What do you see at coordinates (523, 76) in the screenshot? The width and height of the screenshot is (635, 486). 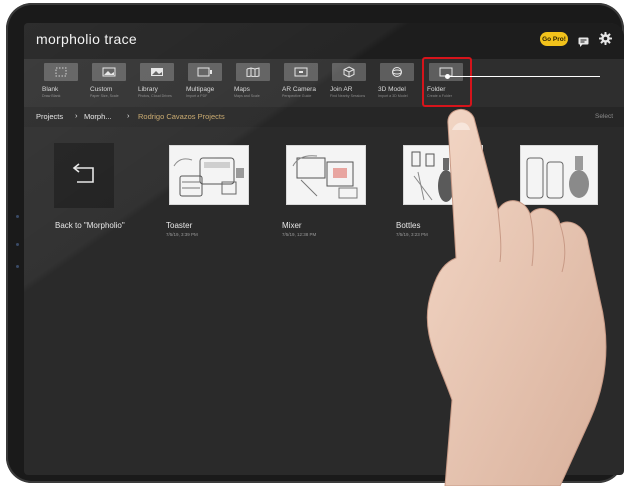 I see `callout-line` at bounding box center [523, 76].